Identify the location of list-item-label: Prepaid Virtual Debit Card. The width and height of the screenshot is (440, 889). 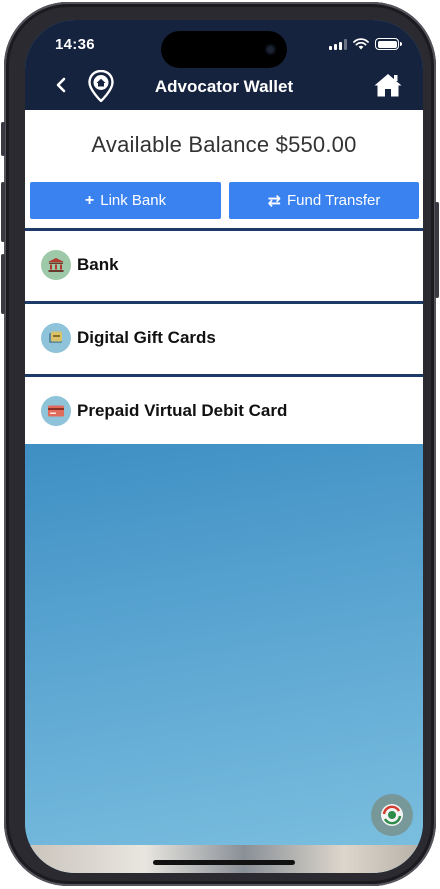
(182, 410).